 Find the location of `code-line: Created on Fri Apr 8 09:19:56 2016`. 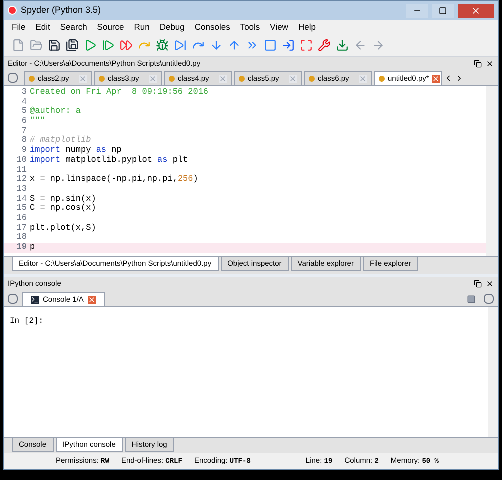

code-line: Created on Fri Apr 8 09:19:56 2016 is located at coordinates (119, 93).